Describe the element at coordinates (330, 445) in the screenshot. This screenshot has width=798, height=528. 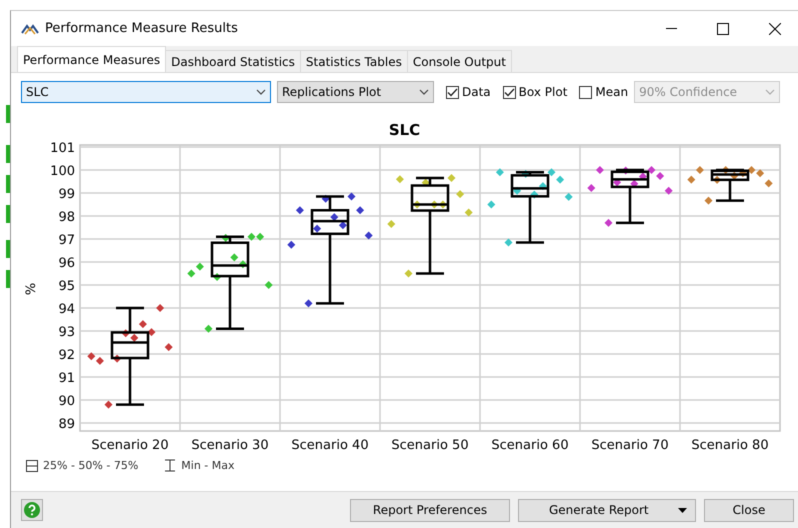
I see `x-tick-label: Scenario 40` at that location.